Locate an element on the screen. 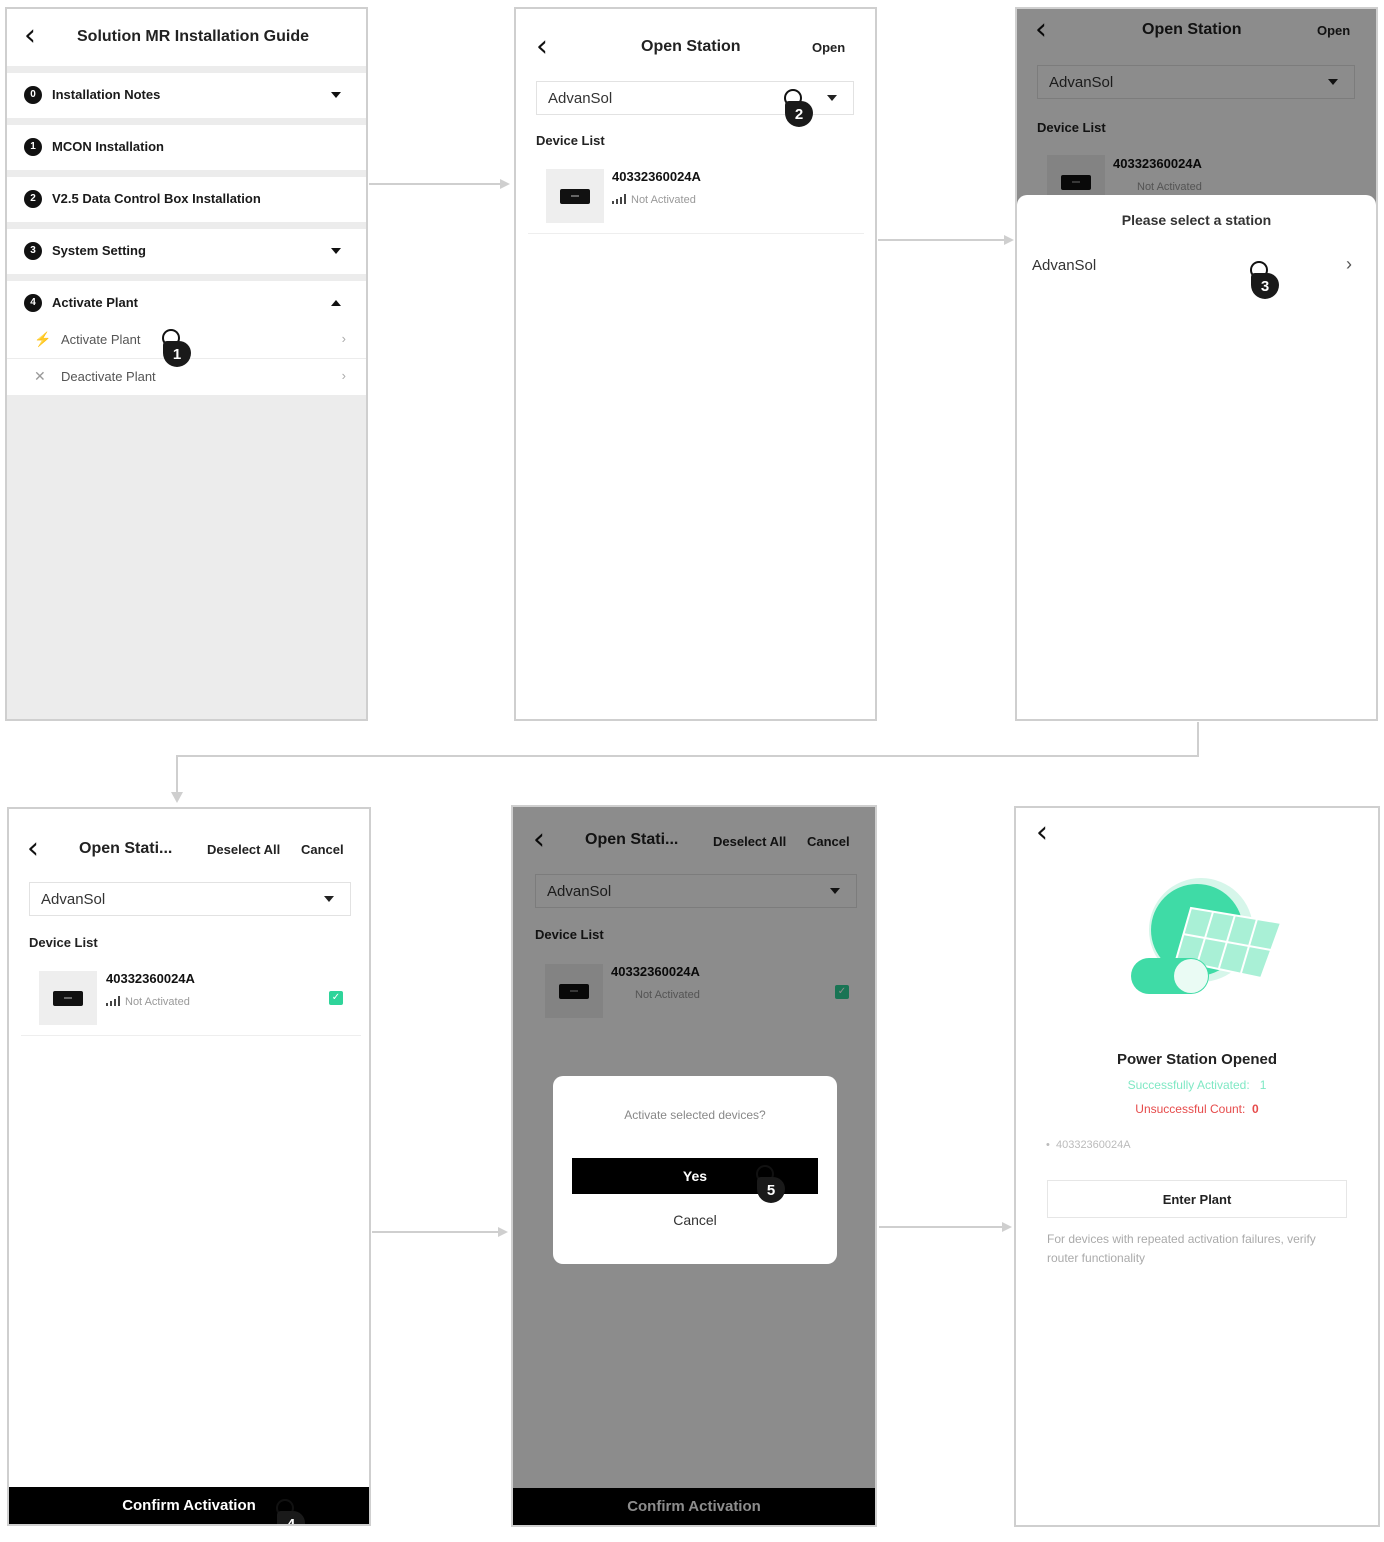 The width and height of the screenshot is (1384, 1542). lightning-icon: ⚡ is located at coordinates (43, 339).